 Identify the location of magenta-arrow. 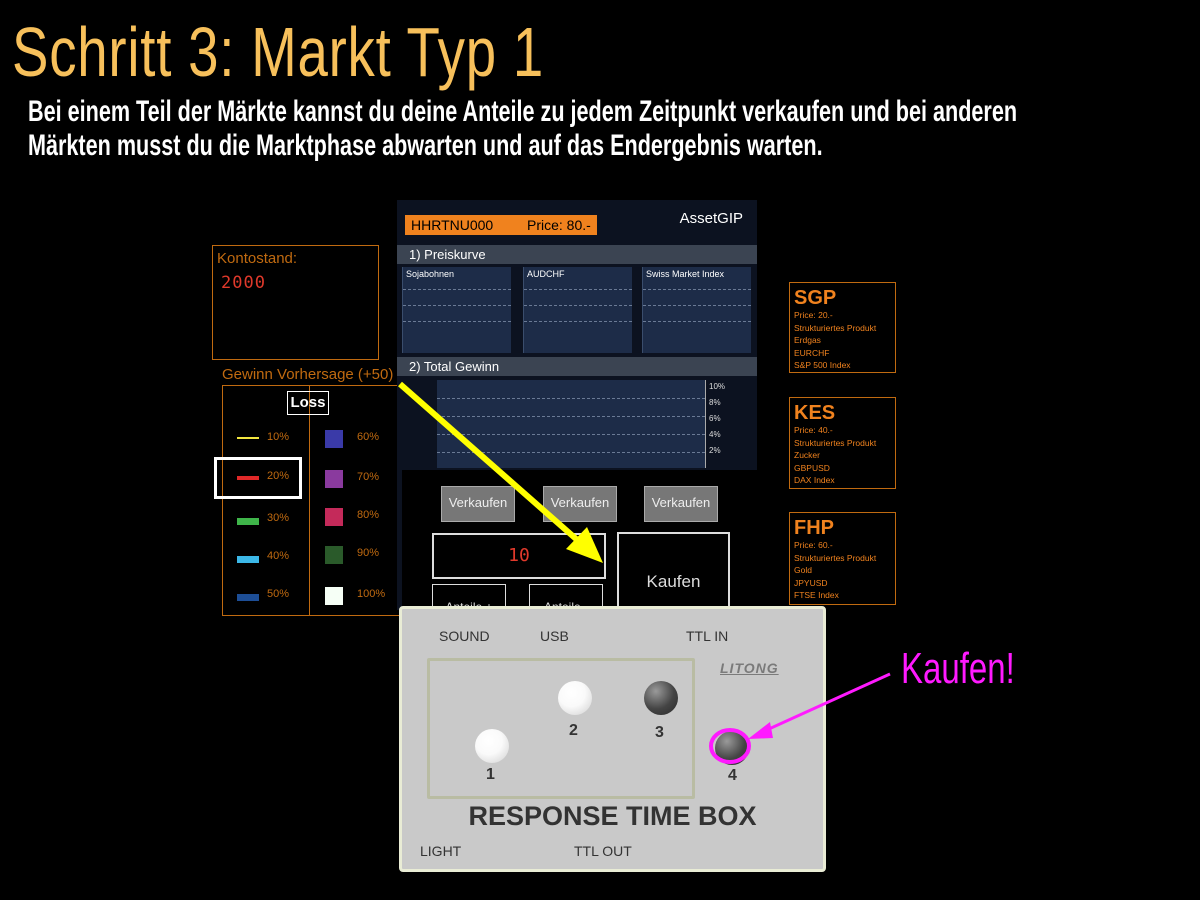
(819, 705).